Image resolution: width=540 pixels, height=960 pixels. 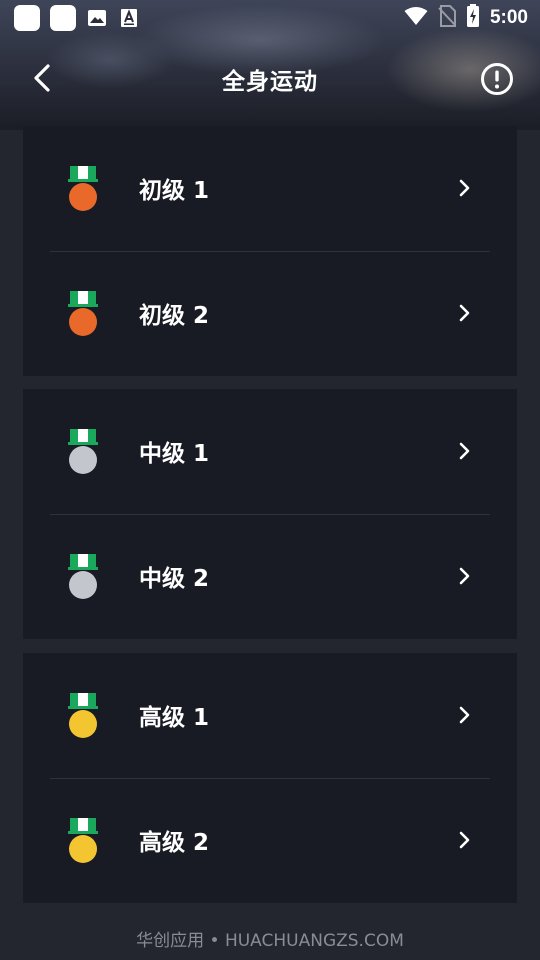 What do you see at coordinates (174, 579) in the screenshot?
I see `list-item-label: 中级 2` at bounding box center [174, 579].